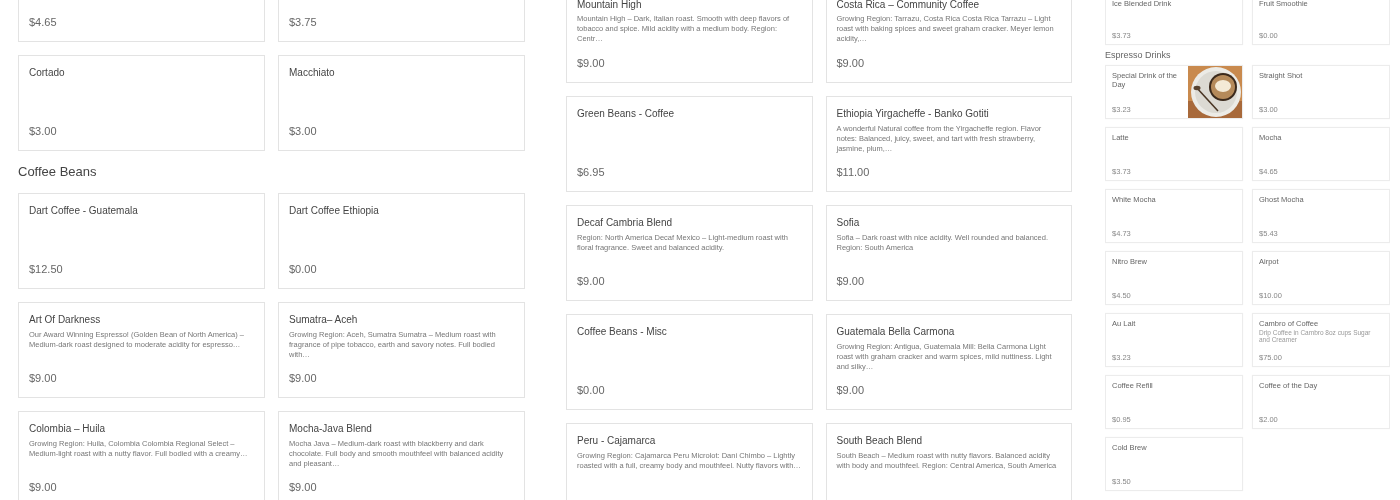 The image size is (1400, 500). I want to click on item-name: South Beach Blend, so click(880, 441).